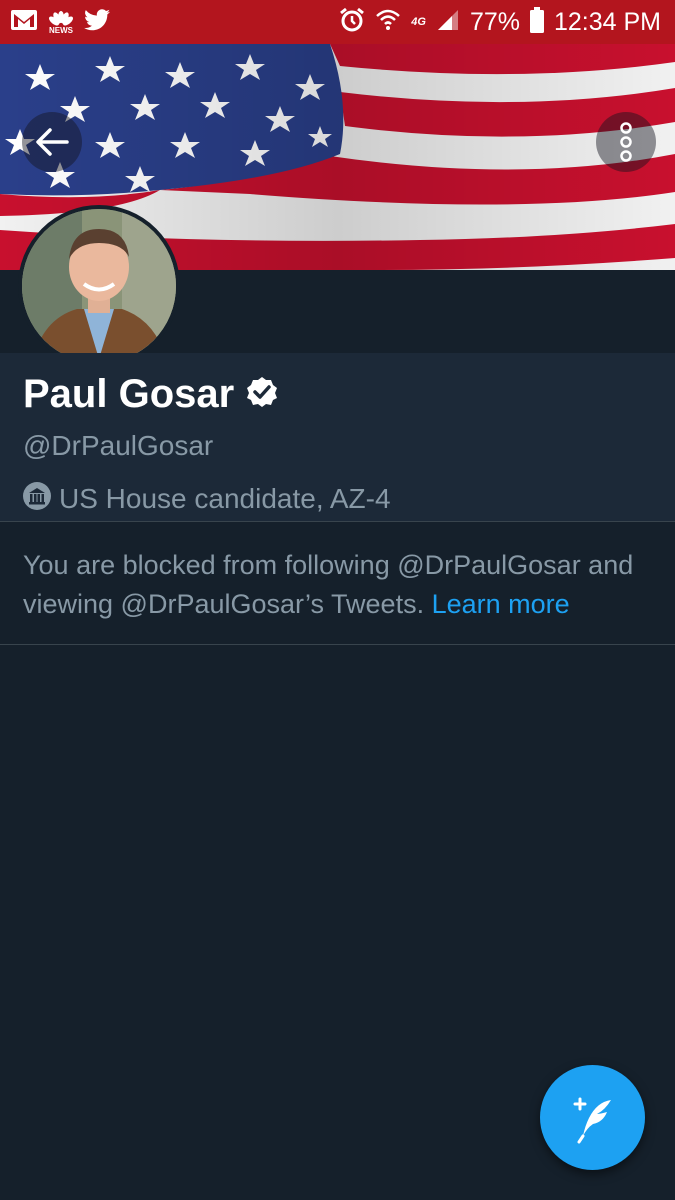  I want to click on more-vertical-icon, so click(626, 142).